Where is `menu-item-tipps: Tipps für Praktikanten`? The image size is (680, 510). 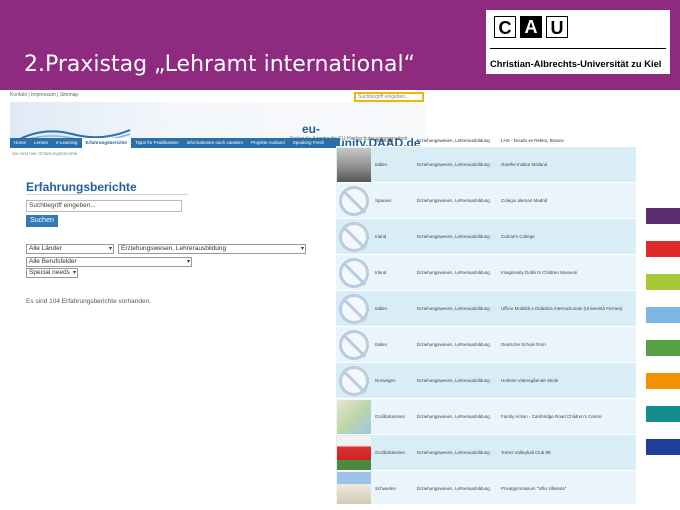
menu-item-tipps: Tipps für Praktikanten is located at coordinates (157, 143).